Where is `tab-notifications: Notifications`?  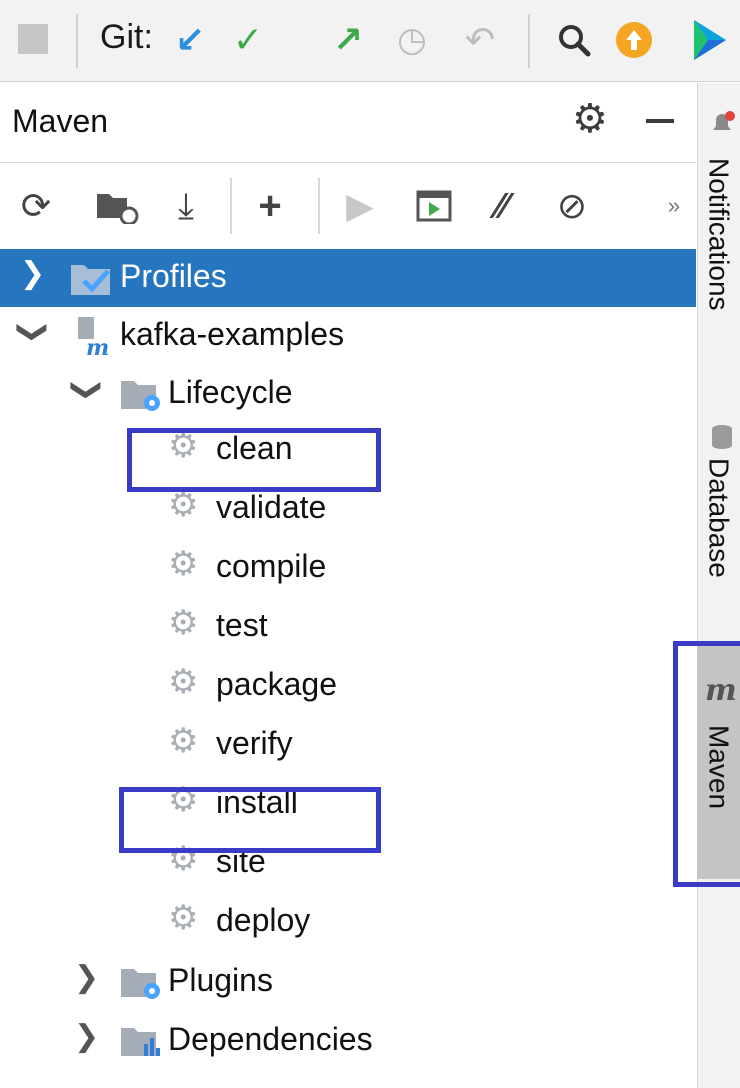
tab-notifications: Notifications is located at coordinates (718, 235).